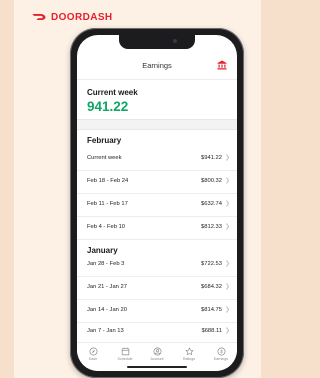 Image resolution: width=320 pixels, height=378 pixels. Describe the element at coordinates (107, 310) in the screenshot. I see `week-label: Jan 14 - Jan 20` at that location.